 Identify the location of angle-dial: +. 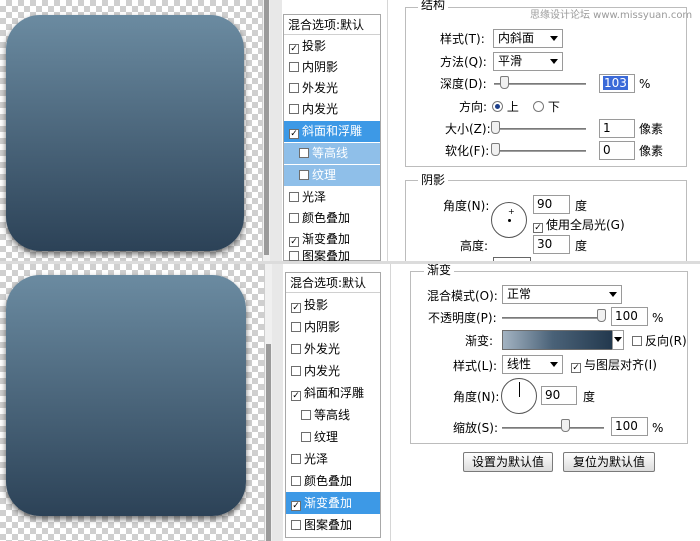
(509, 220).